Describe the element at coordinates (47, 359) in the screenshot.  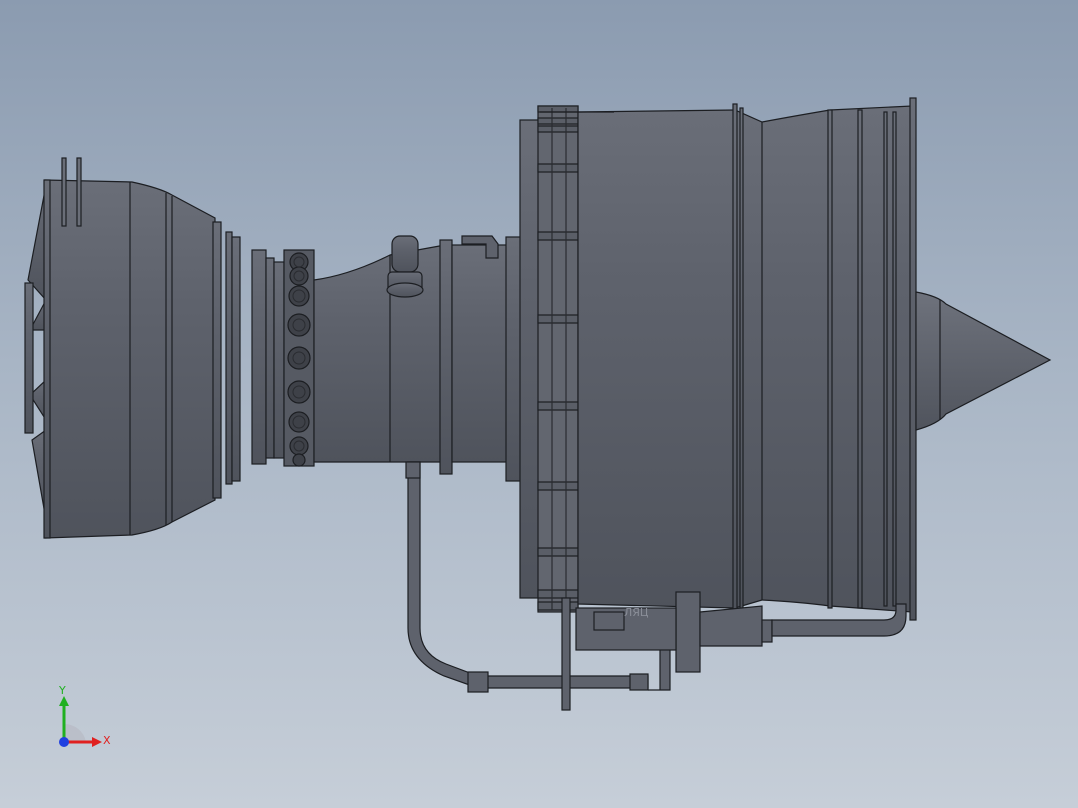
I see `intake-lip` at that location.